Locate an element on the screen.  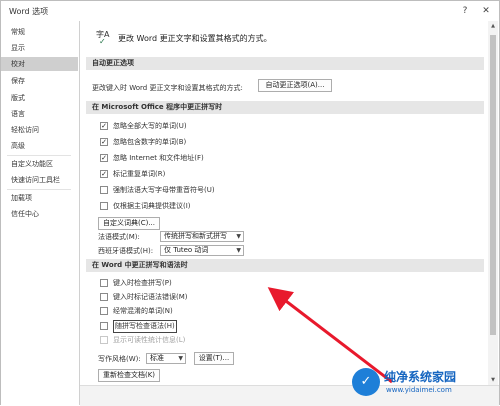
annotation-arrow-overlay is located at coordinates (330, 335).